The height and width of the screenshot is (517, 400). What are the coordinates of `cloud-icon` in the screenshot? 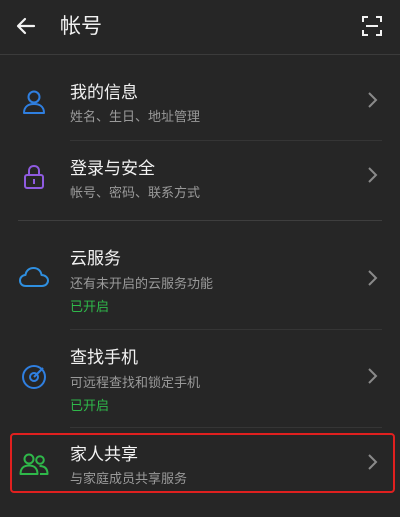 It's located at (34, 278).